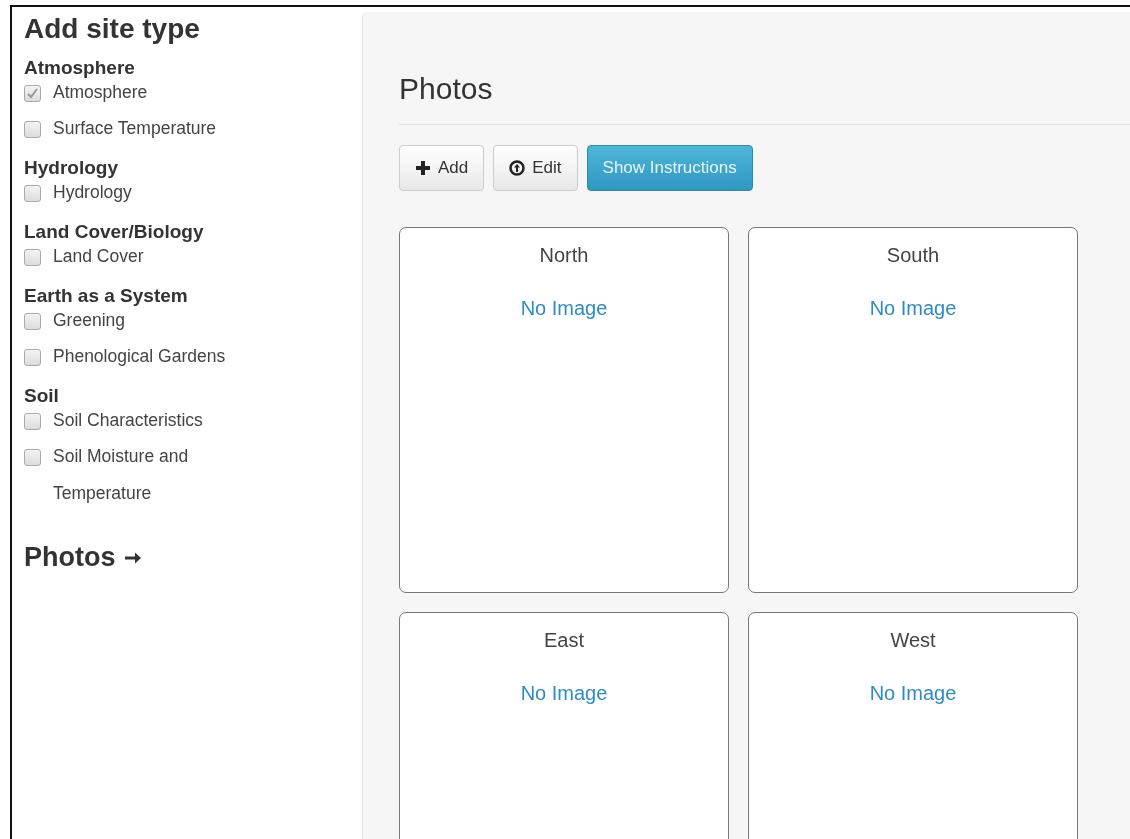 The width and height of the screenshot is (1130, 839). What do you see at coordinates (143, 475) in the screenshot?
I see `checkbox-label: Soil Moisture and Temperature` at bounding box center [143, 475].